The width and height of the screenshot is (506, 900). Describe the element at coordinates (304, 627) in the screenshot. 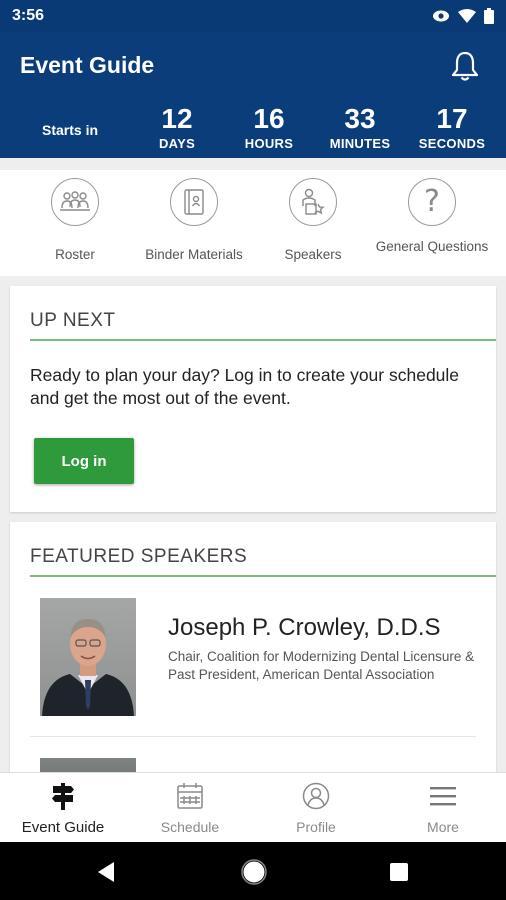

I see `speaker-name: Joseph P. Crowley, D.D.S` at that location.